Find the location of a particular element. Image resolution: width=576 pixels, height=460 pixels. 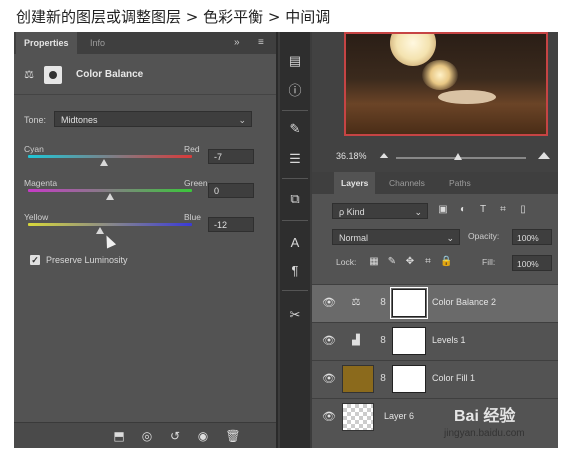

cyan-red-thumb is located at coordinates (104, 162).